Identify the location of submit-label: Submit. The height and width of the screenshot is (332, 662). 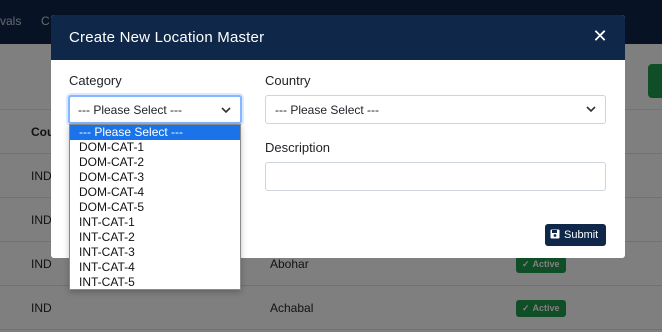
(581, 235).